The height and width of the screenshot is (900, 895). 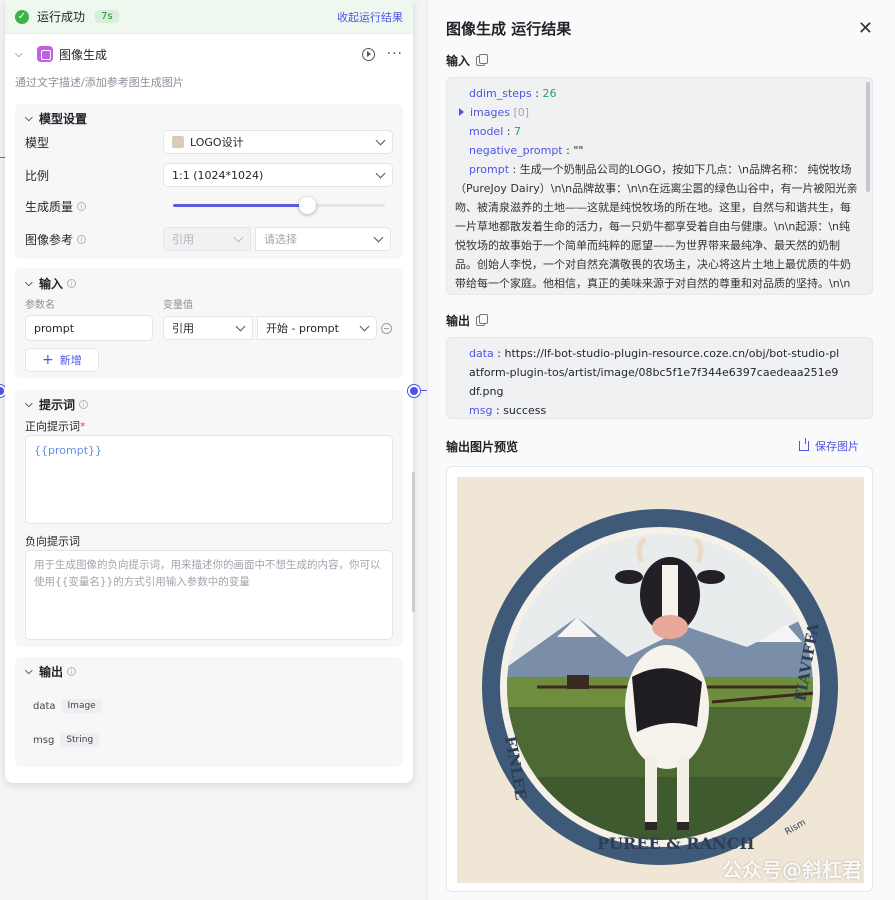 What do you see at coordinates (208, 328) in the screenshot?
I see `input-ref-type-select: 引用` at bounding box center [208, 328].